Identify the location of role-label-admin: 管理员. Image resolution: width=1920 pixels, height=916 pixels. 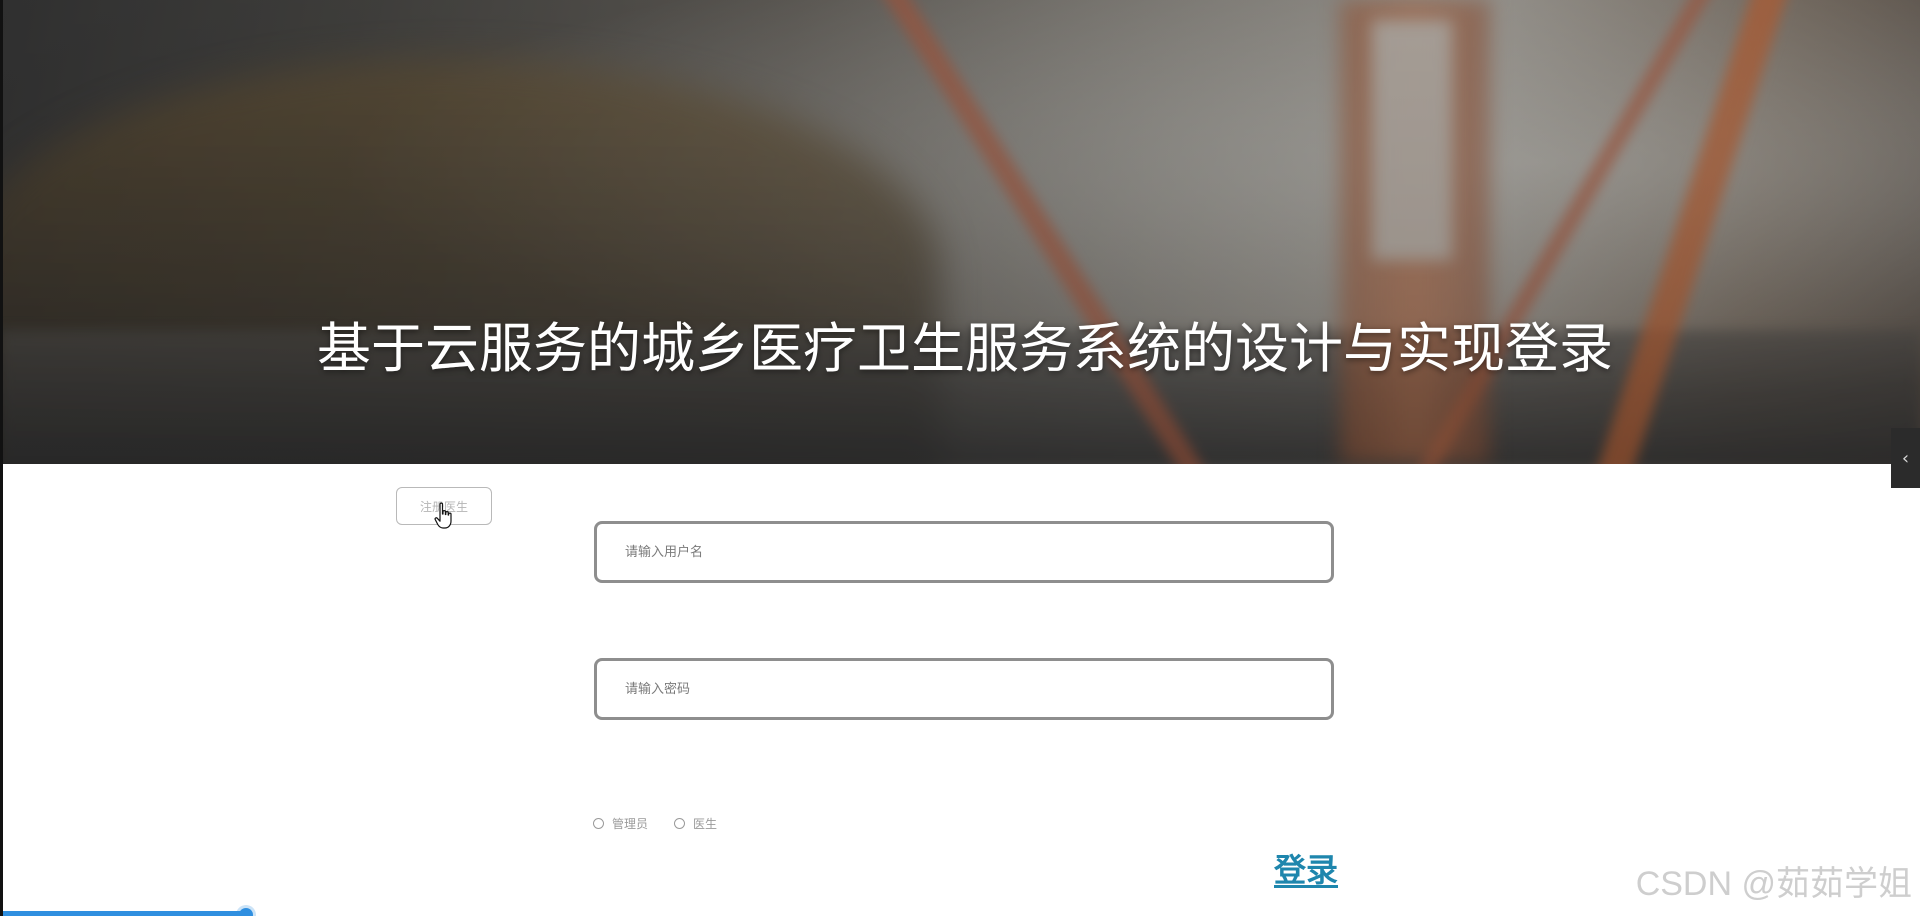
(630, 824).